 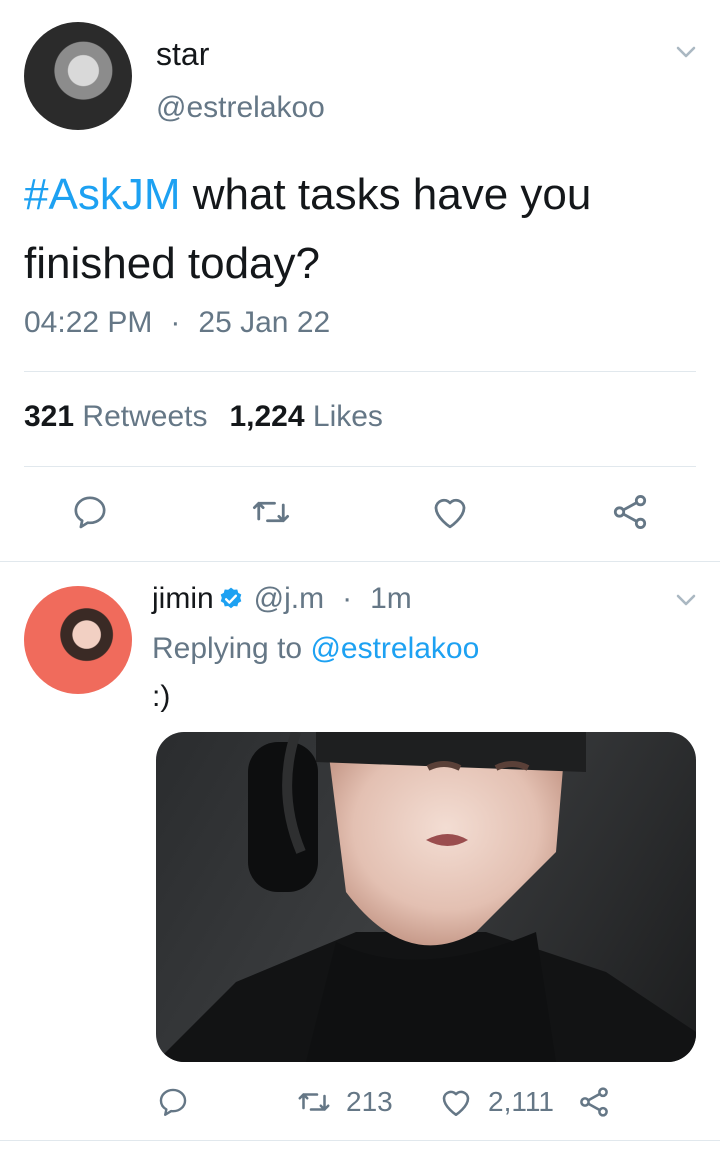 I want to click on tweet-actions: 213 2,111, so click(x=360, y=1105).